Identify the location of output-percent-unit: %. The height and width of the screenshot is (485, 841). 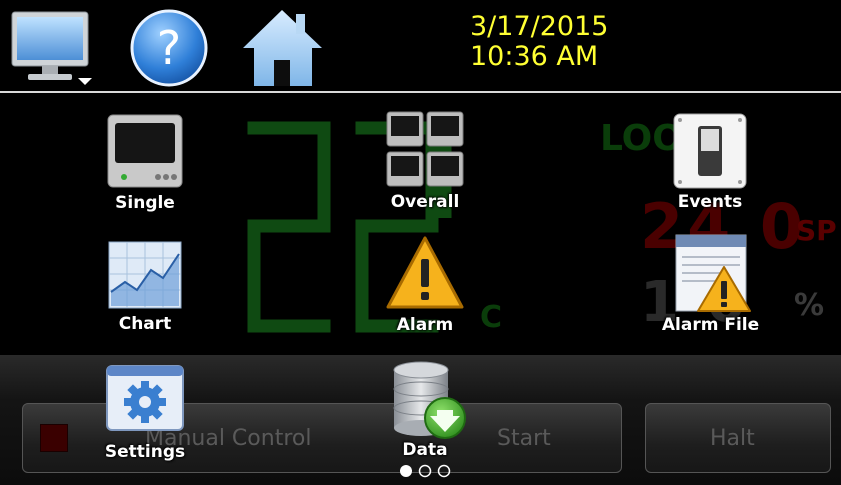
(809, 305).